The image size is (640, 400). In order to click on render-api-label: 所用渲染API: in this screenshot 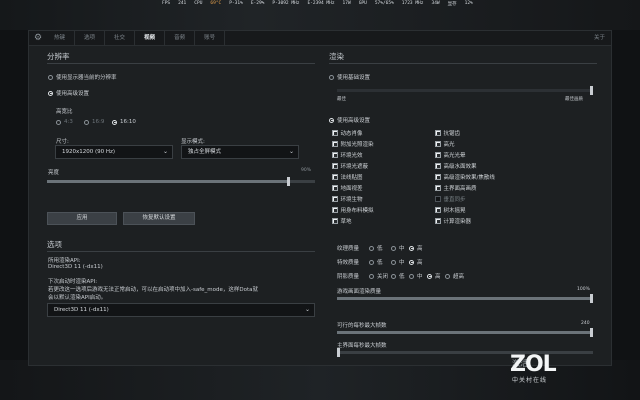, I will do `click(64, 261)`.